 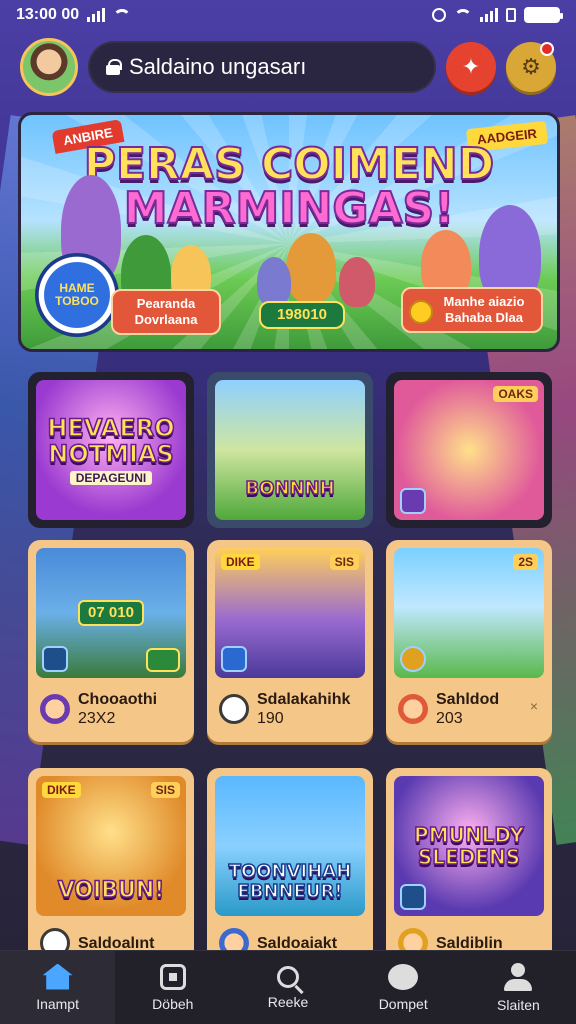 I want to click on game-thumbnail: 07 010, so click(x=111, y=613).